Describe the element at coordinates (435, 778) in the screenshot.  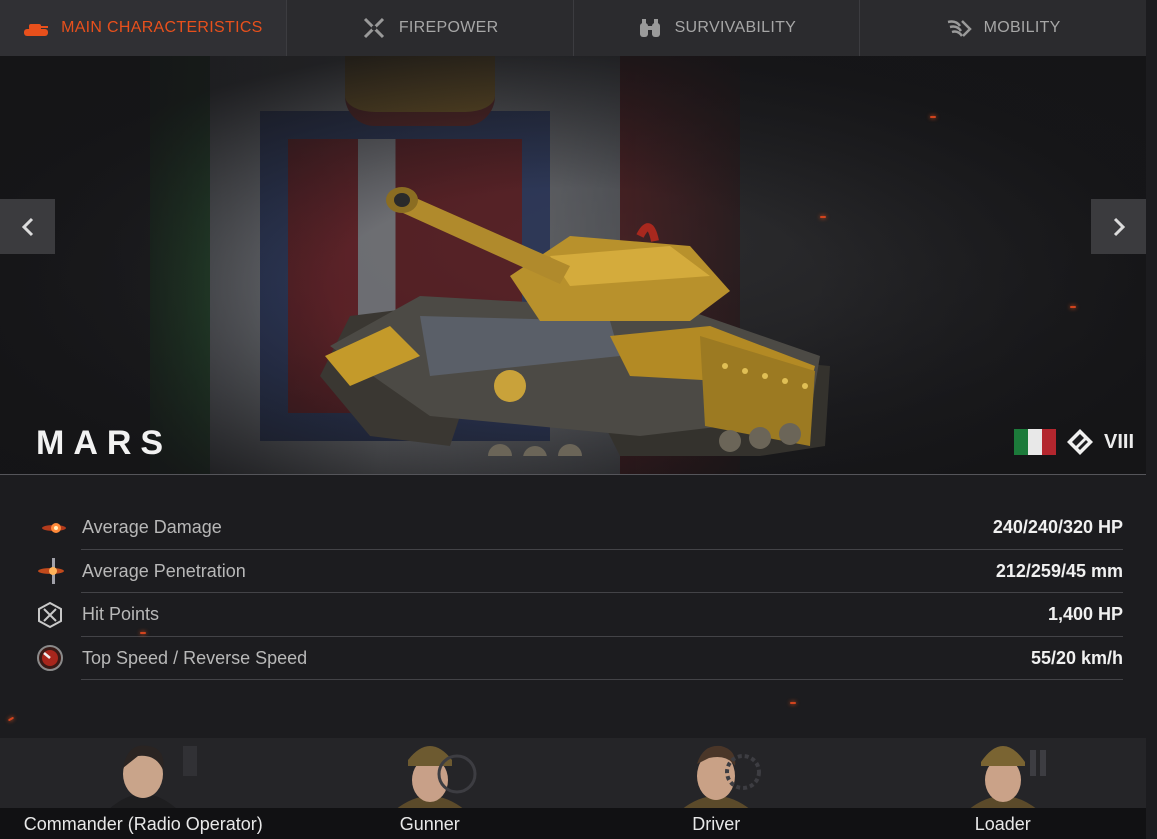
I see `gunner-portrait` at that location.